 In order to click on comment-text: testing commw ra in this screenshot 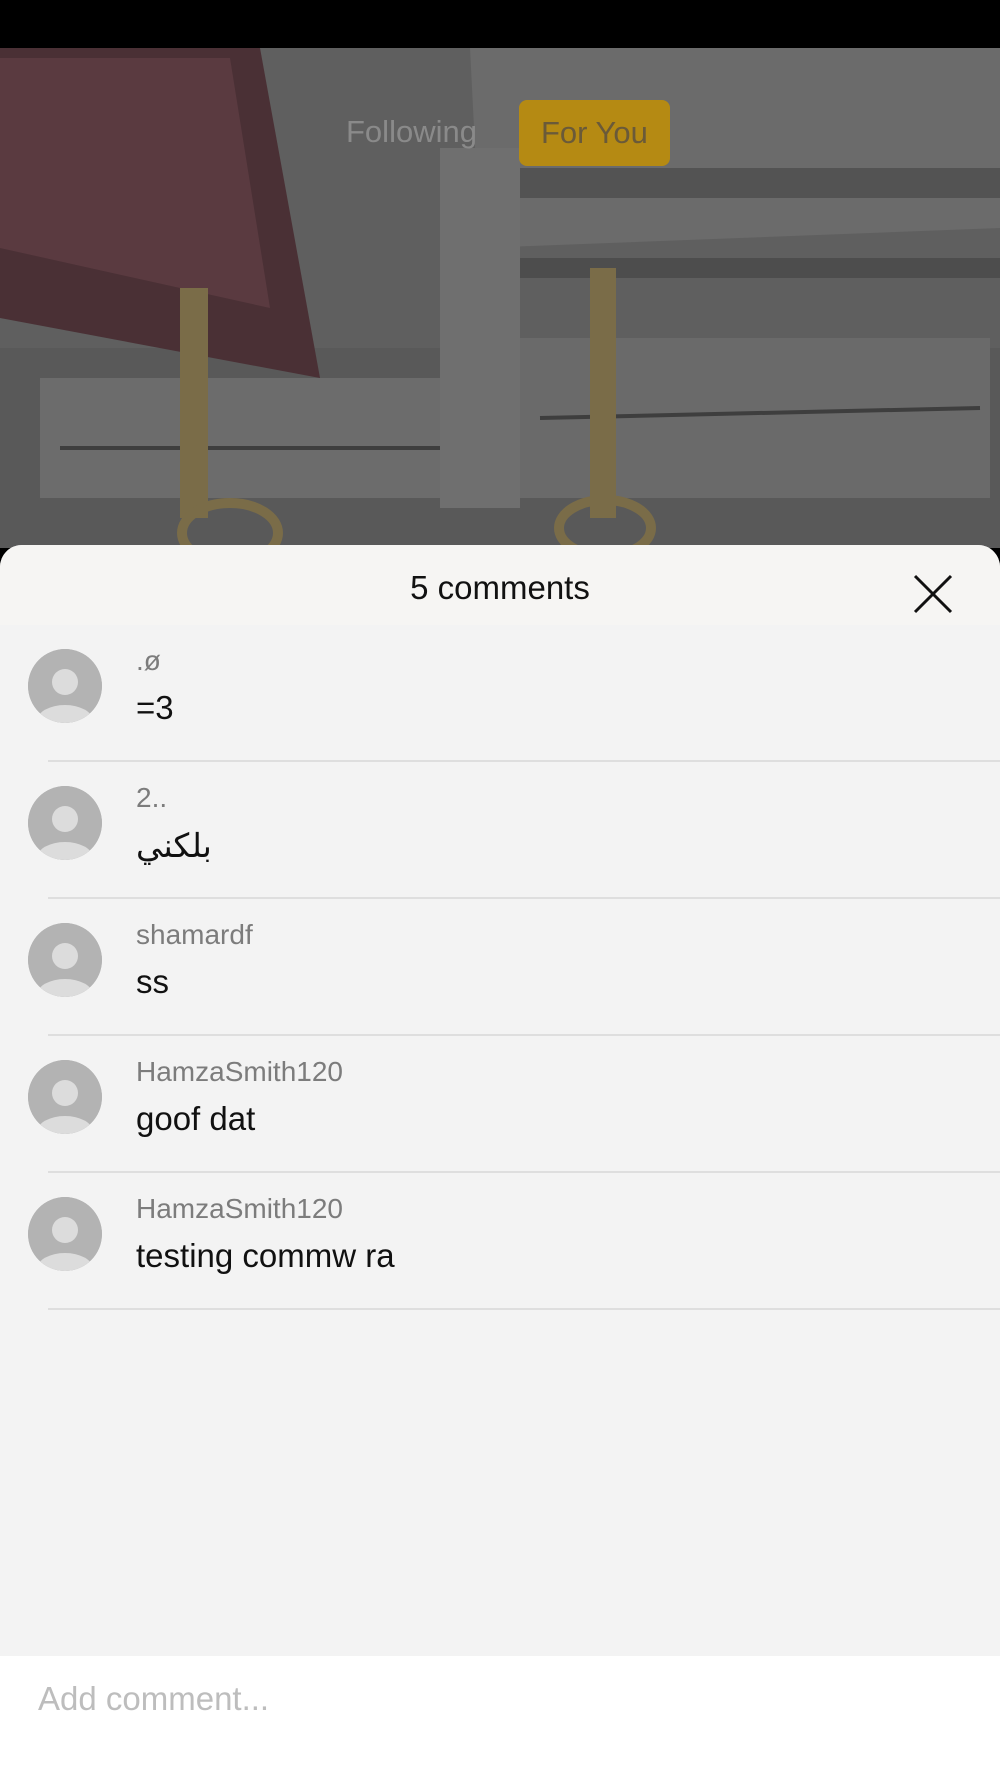, I will do `click(265, 1255)`.